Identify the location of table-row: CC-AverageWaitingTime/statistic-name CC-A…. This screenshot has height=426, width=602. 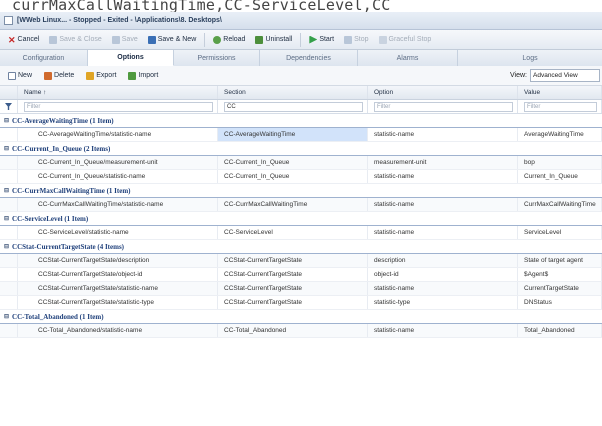
(301, 135).